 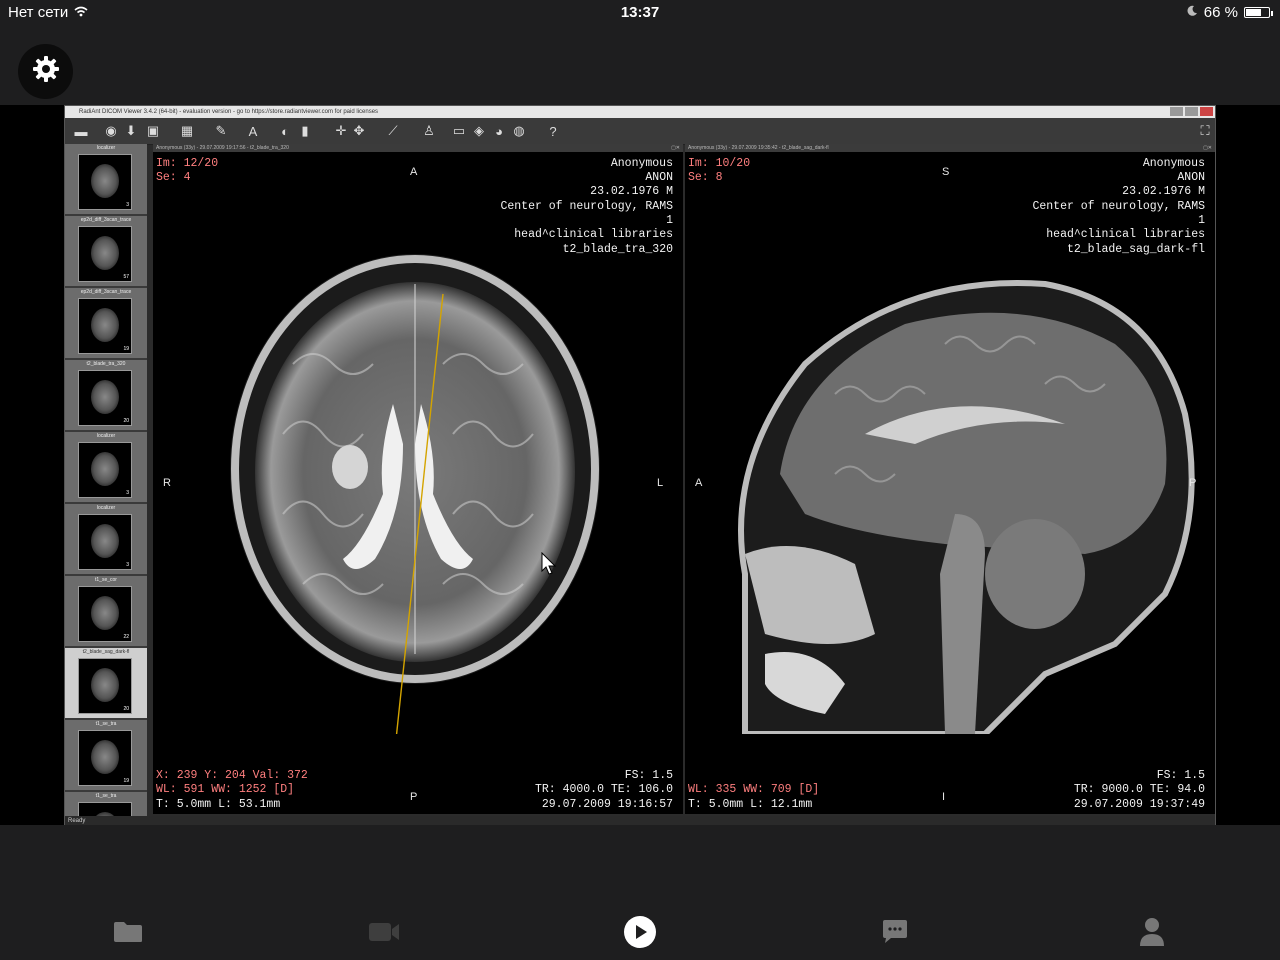 I want to click on pencil-icon: ✎, so click(x=221, y=131).